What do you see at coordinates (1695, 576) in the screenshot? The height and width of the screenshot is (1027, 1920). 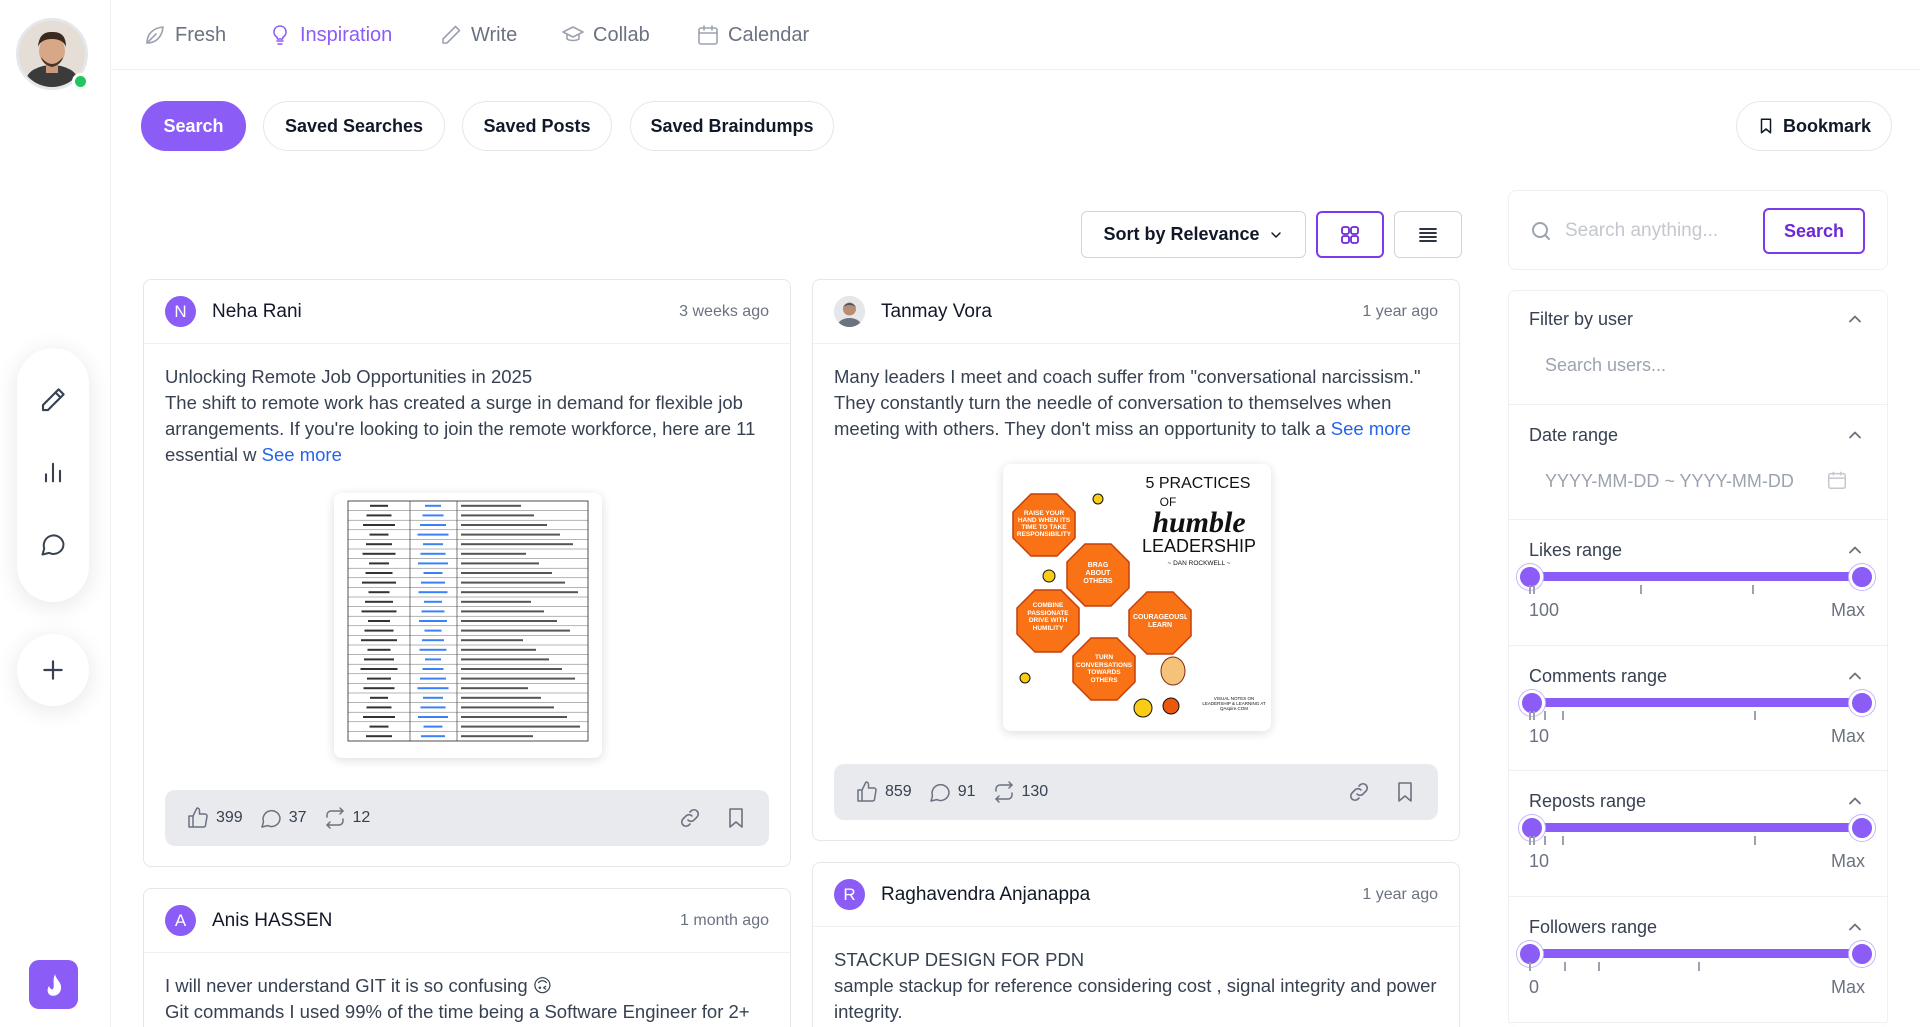 I see `likes-slider-track` at bounding box center [1695, 576].